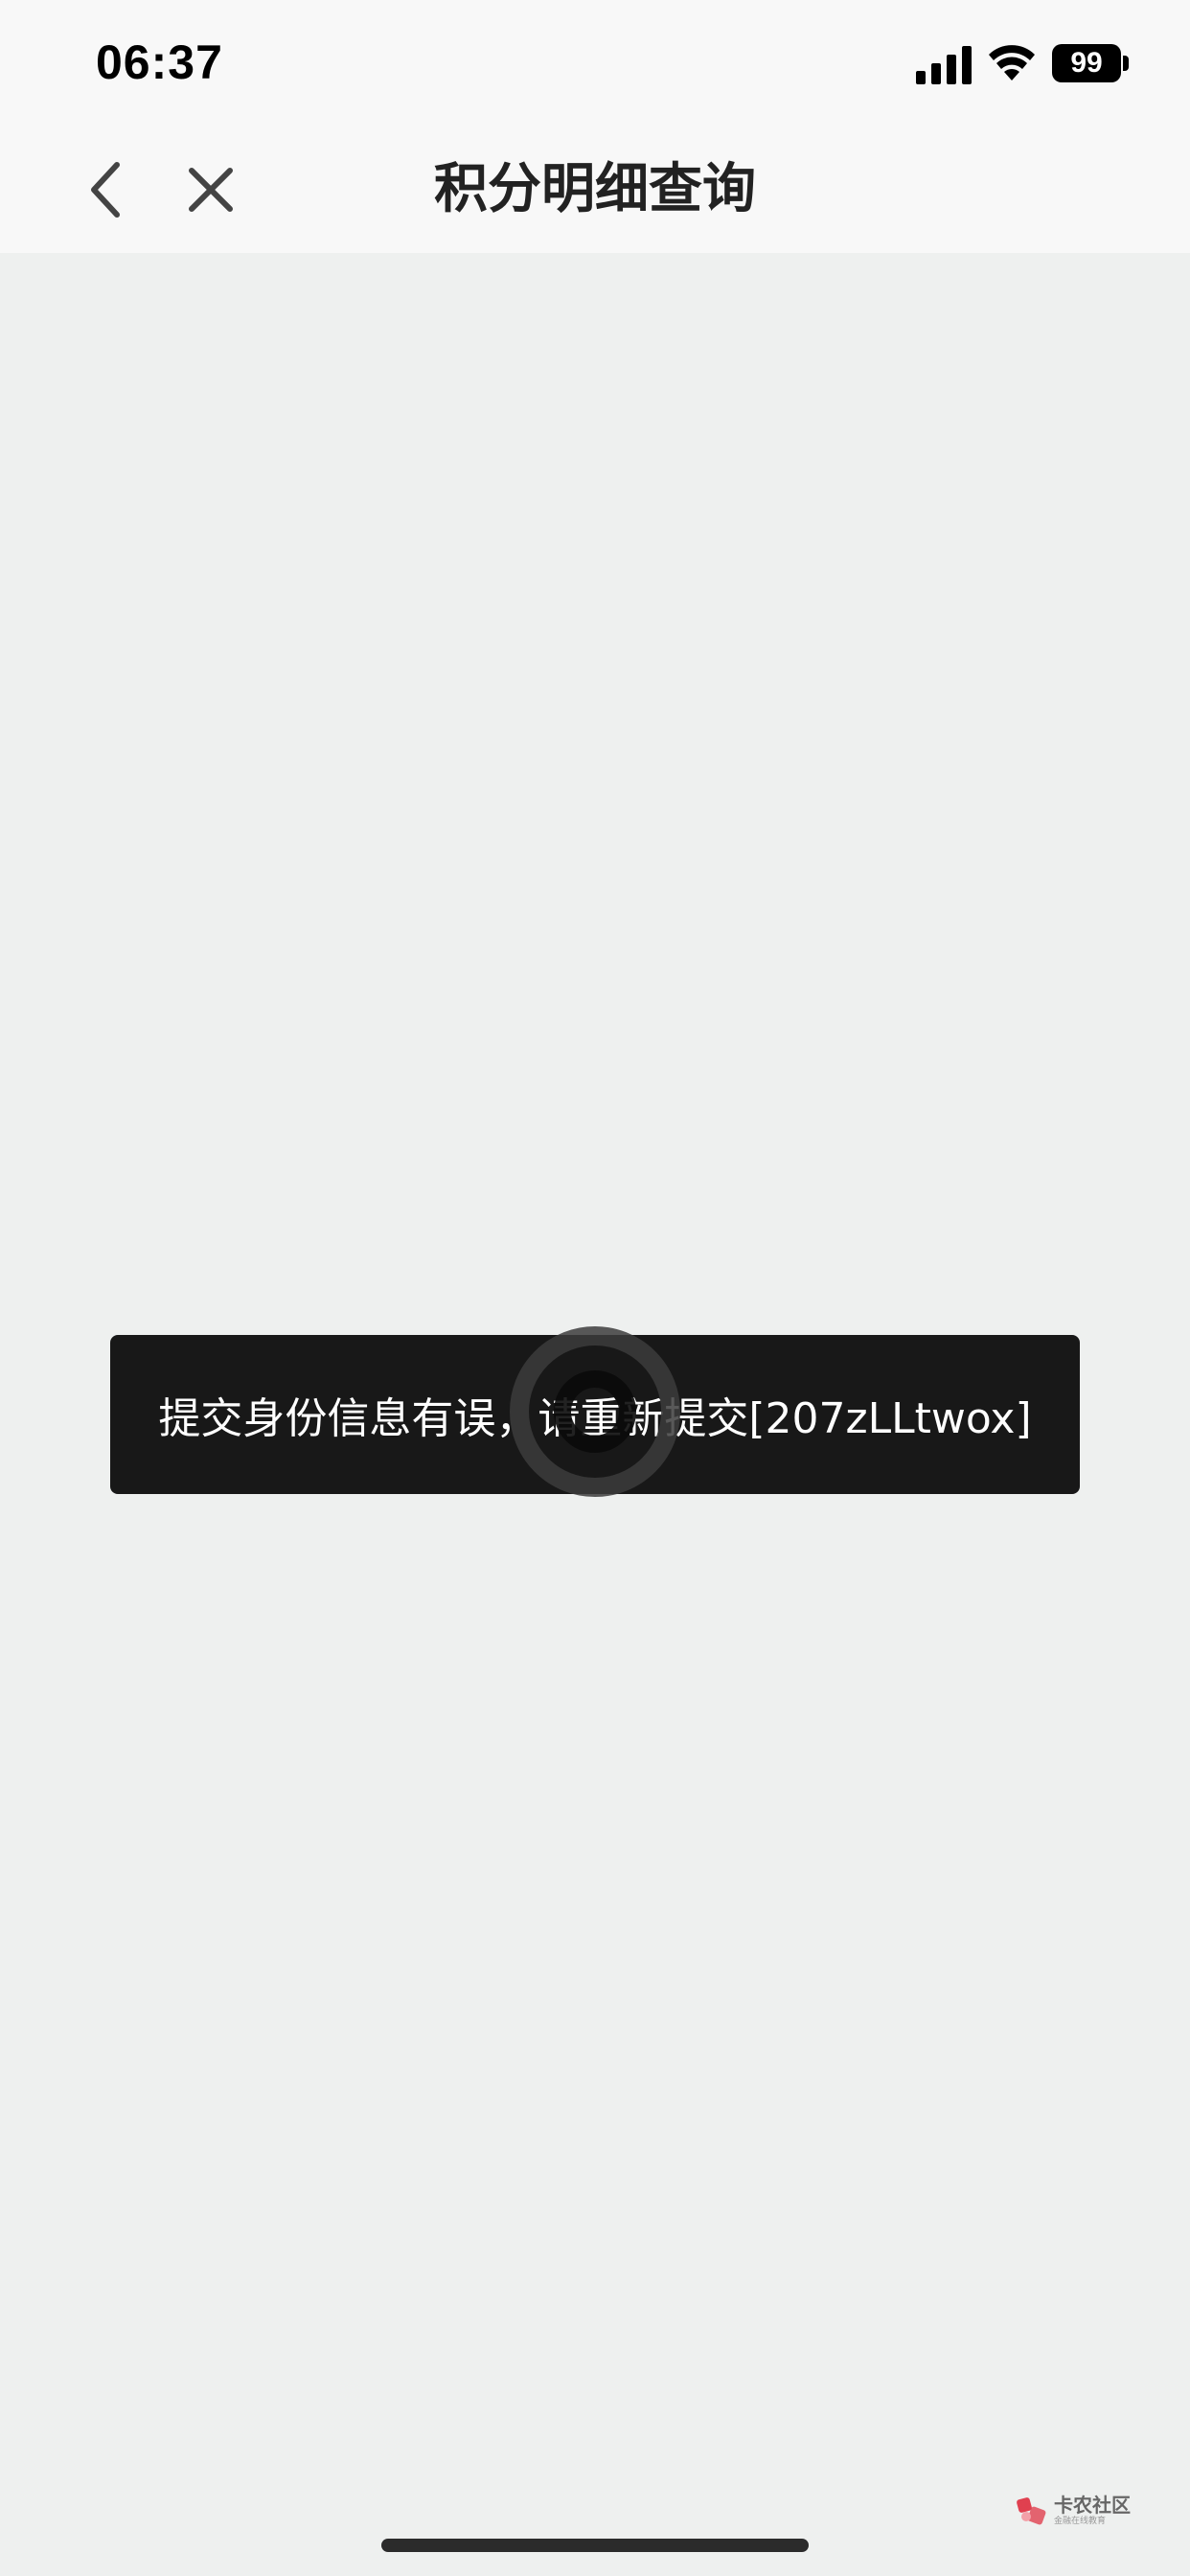 Image resolution: width=1190 pixels, height=2576 pixels. I want to click on error-toast: 提交身份信息有误，请重新提交[207zLLtwox], so click(595, 1414).